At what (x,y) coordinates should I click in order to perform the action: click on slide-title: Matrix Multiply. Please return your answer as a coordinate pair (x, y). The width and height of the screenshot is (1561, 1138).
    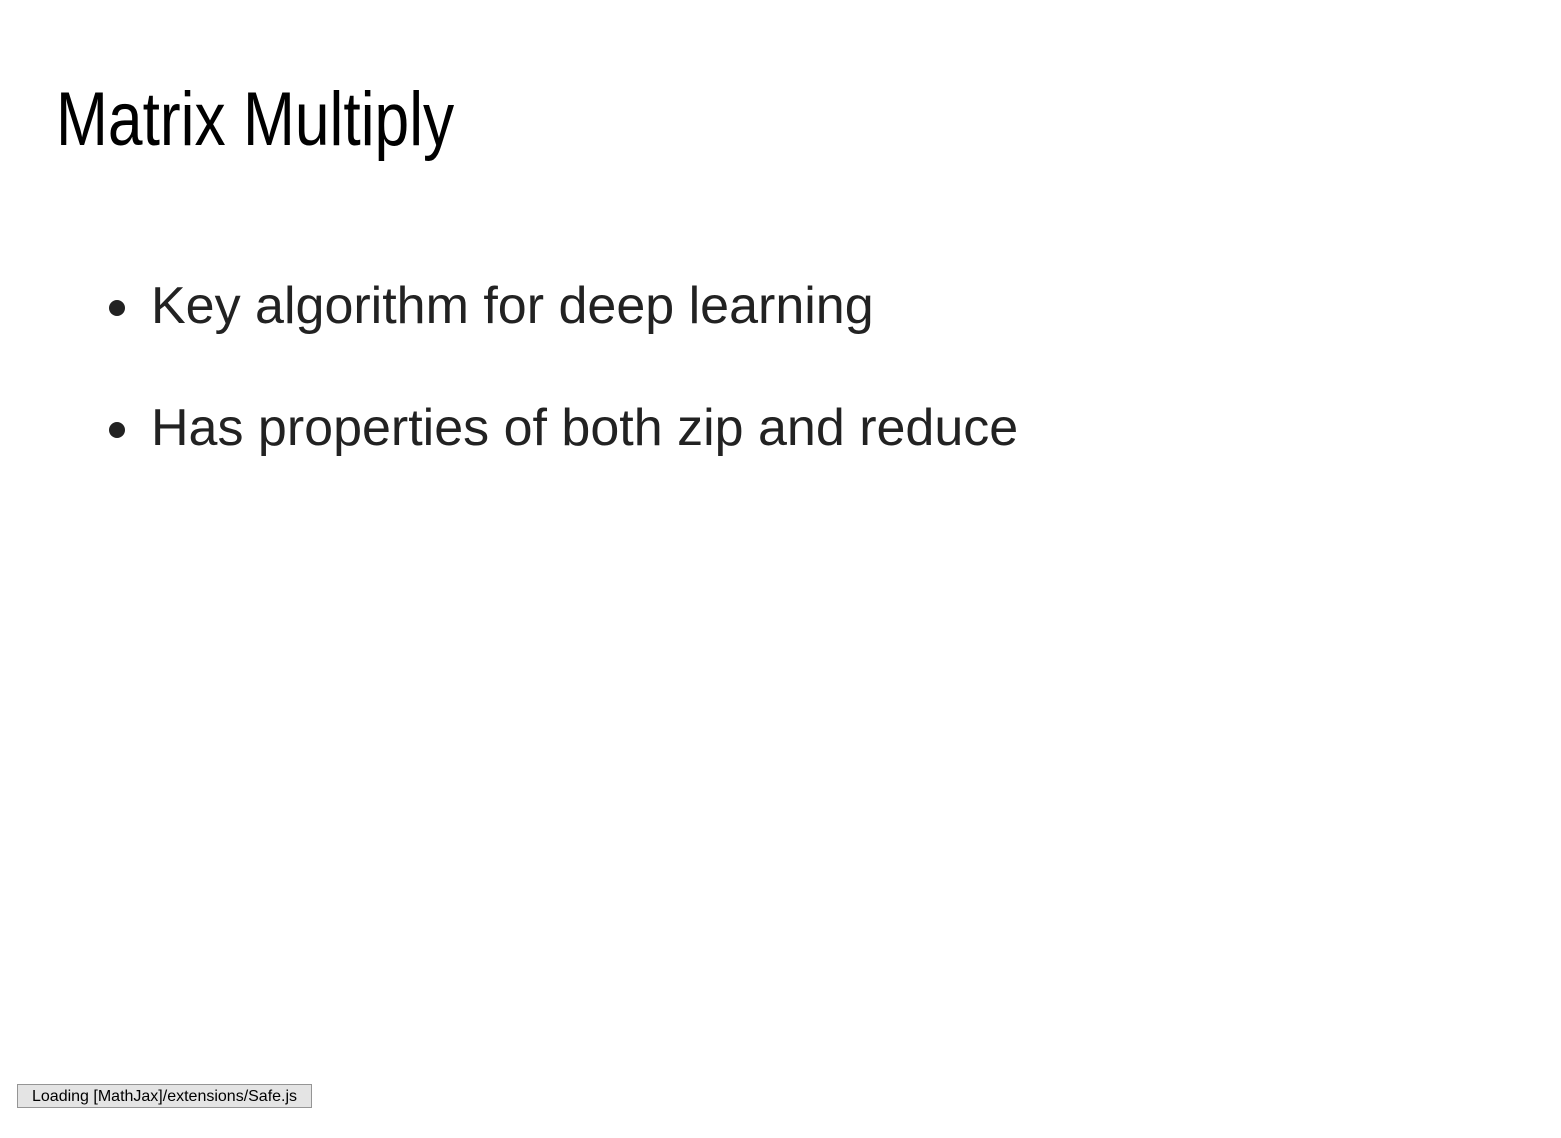
    Looking at the image, I should click on (255, 119).